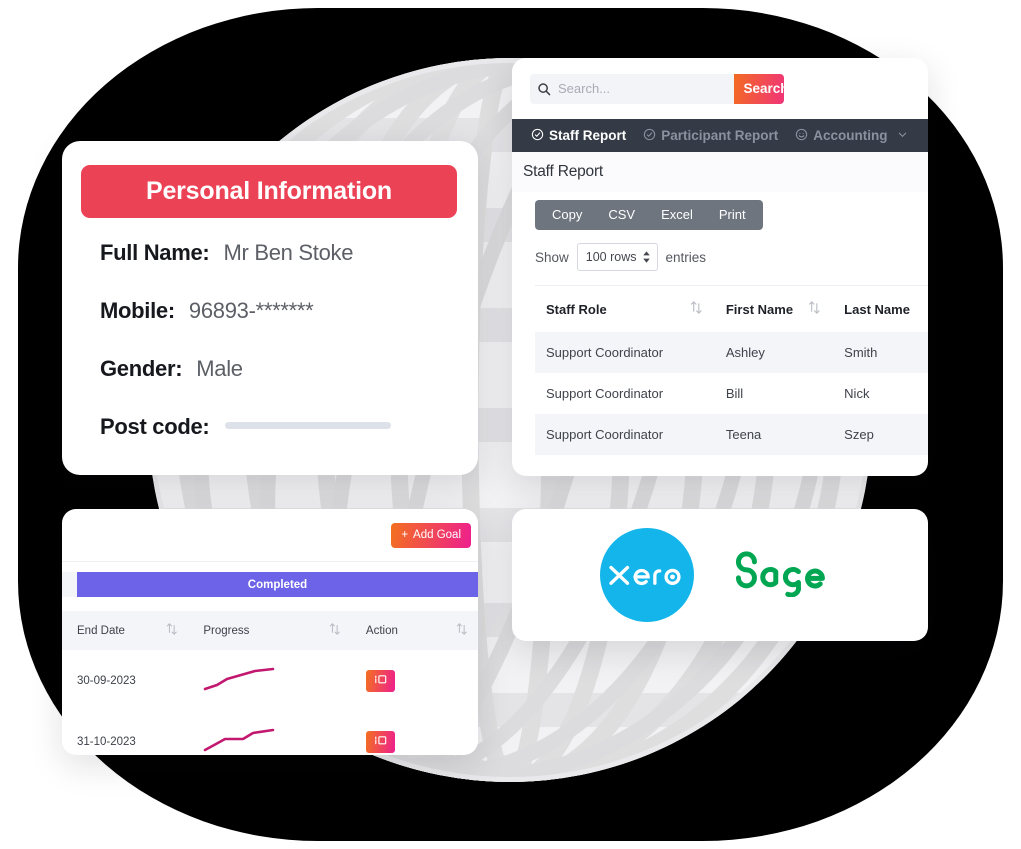 The width and height of the screenshot is (1021, 849). Describe the element at coordinates (677, 215) in the screenshot. I see `export-excel-button: Excel` at that location.